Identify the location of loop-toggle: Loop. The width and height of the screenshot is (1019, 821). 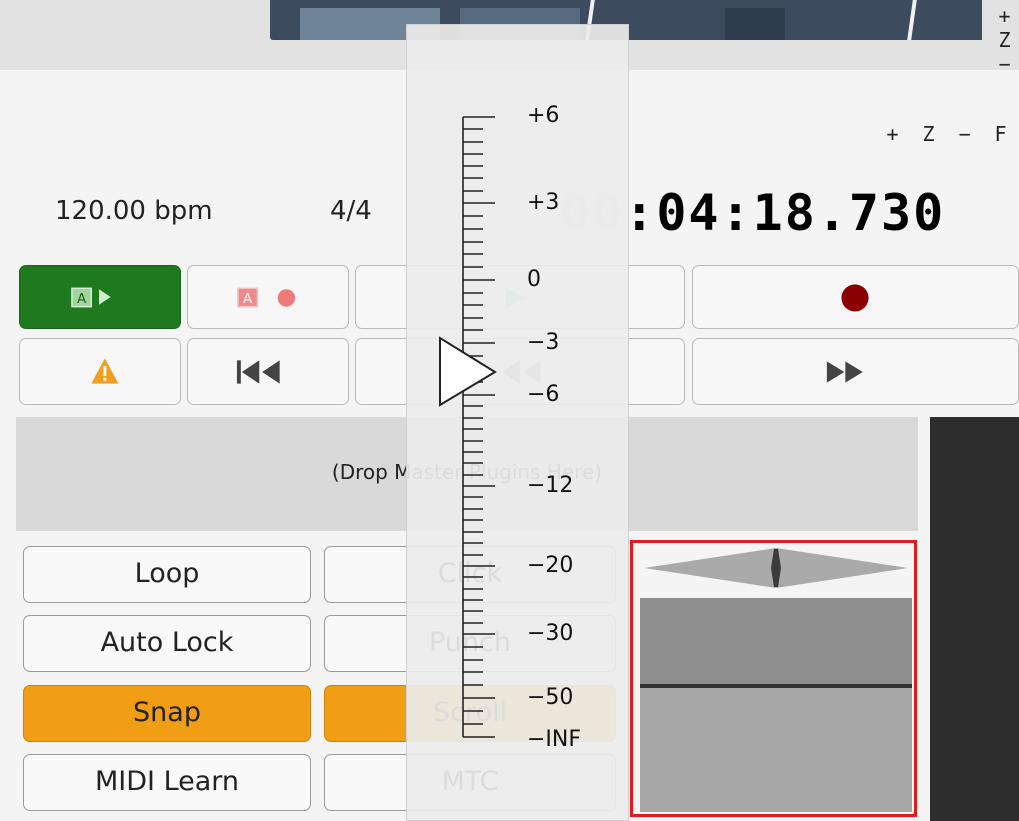
(167, 574).